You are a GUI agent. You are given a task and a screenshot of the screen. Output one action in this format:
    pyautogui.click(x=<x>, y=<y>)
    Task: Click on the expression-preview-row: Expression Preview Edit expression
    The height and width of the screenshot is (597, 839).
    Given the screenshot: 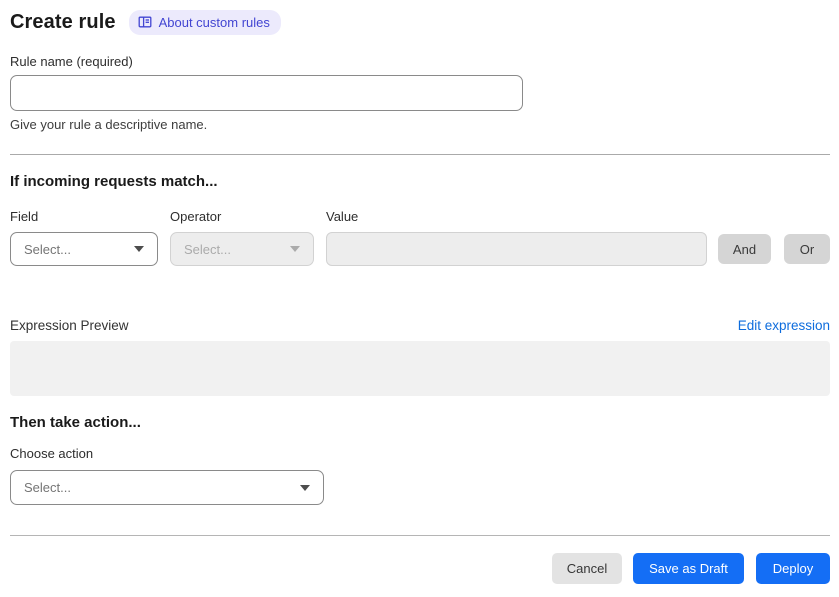 What is the action you would take?
    pyautogui.click(x=420, y=325)
    